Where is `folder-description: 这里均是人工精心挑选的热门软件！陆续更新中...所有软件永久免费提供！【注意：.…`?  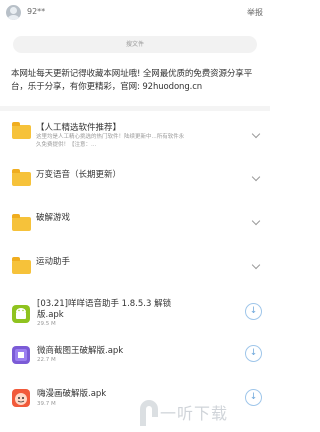 folder-description: 这里均是人工精心挑选的热门软件！陆续更新中...所有软件永久免费提供！【注意：.… is located at coordinates (110, 141).